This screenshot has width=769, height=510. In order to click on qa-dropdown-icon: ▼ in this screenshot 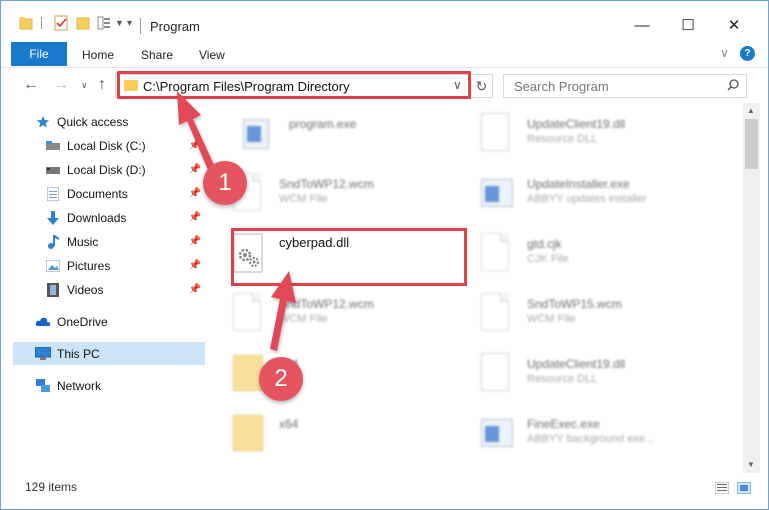, I will do `click(119, 23)`.